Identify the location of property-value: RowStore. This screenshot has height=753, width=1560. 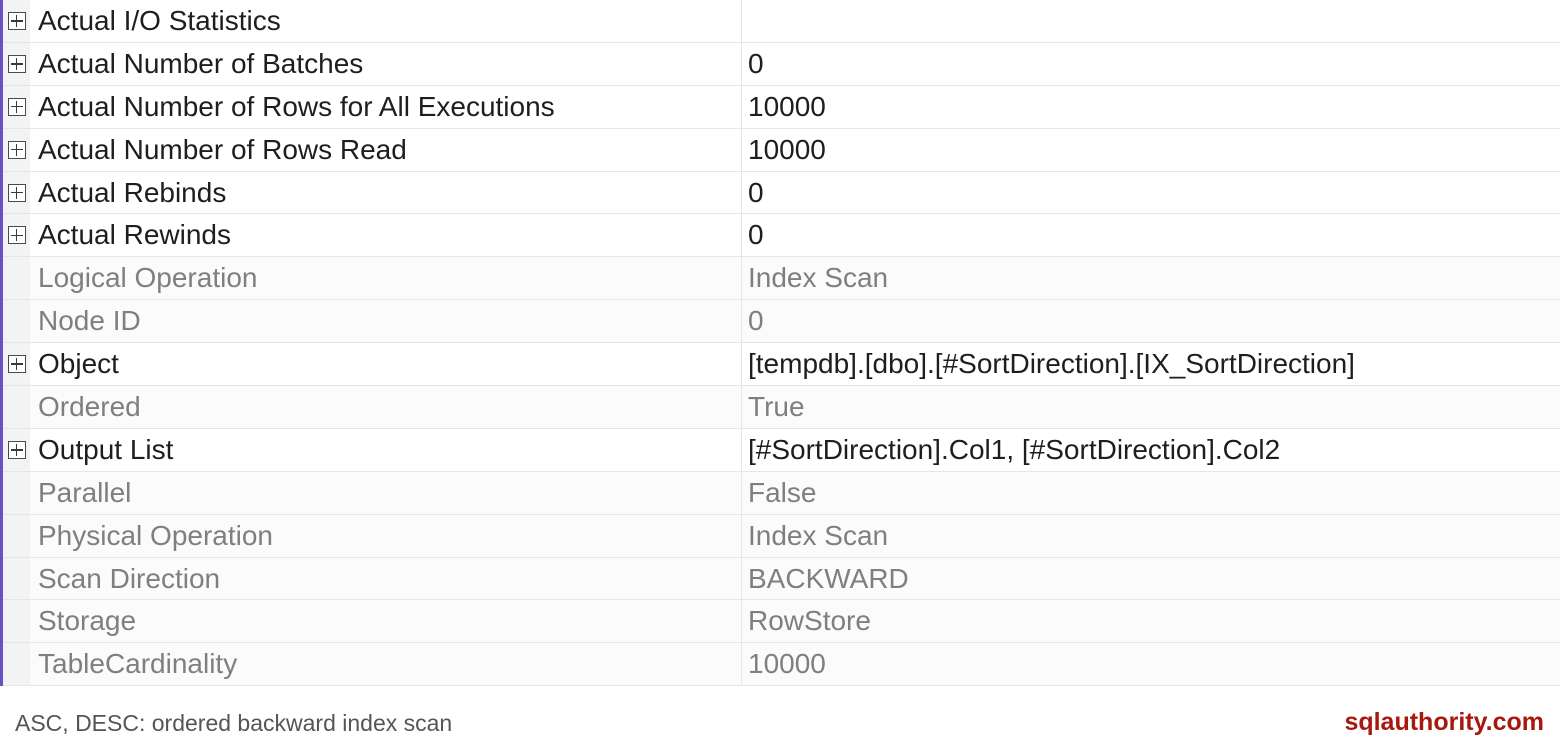
(809, 621).